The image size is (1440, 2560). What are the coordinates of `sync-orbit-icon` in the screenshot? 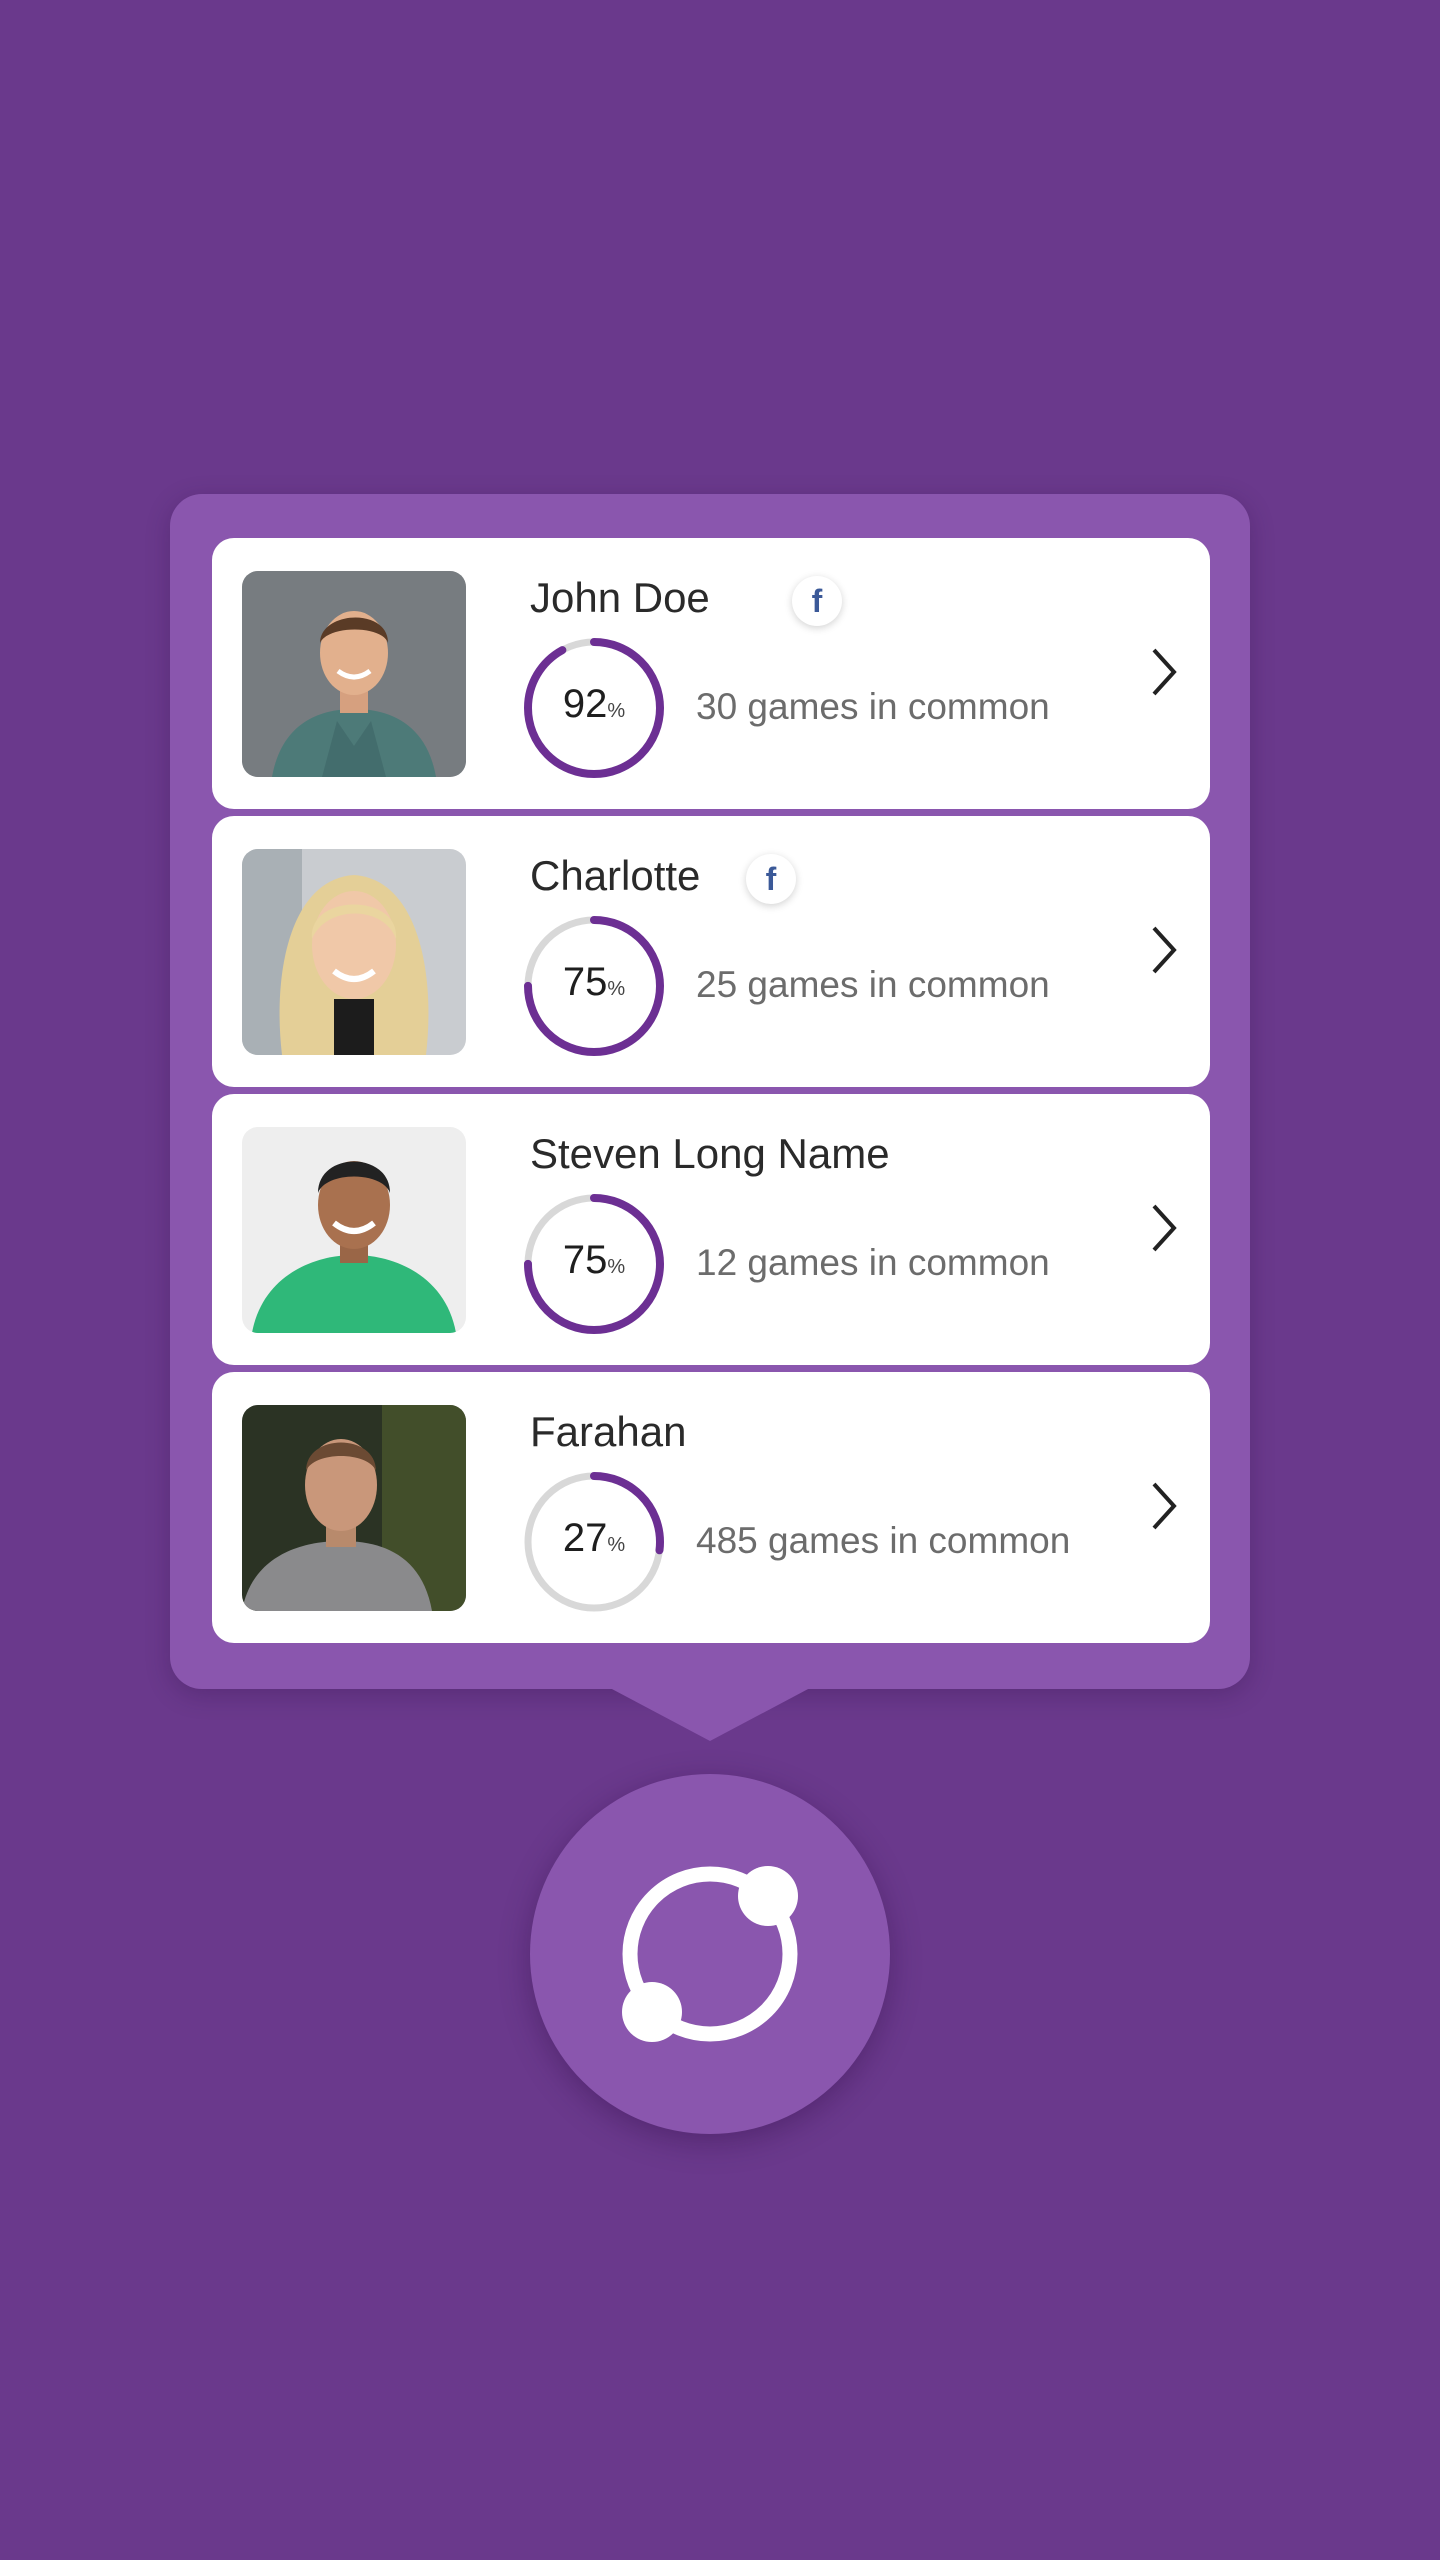 It's located at (710, 1954).